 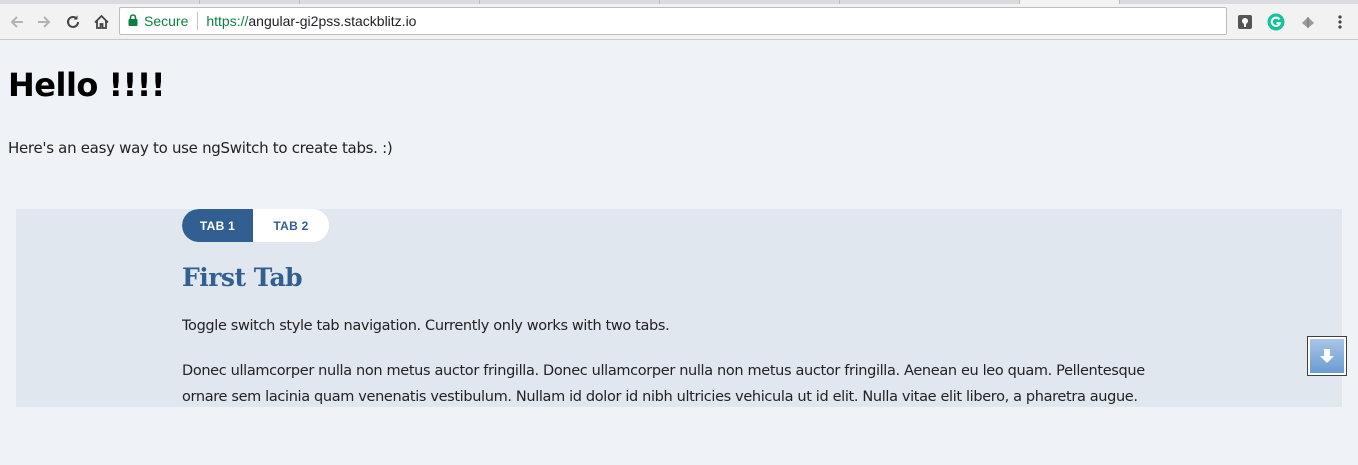 I want to click on grammarly-icon, so click(x=1276, y=22).